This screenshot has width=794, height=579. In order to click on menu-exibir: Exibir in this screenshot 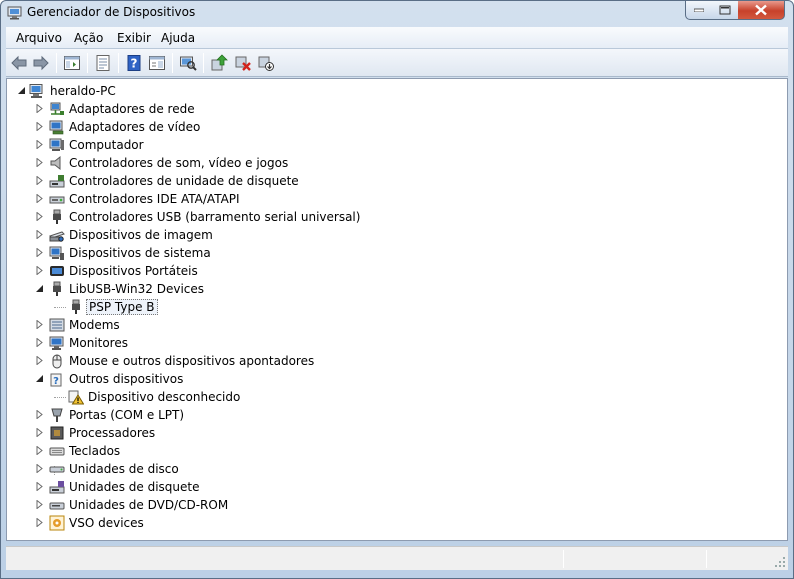, I will do `click(134, 38)`.